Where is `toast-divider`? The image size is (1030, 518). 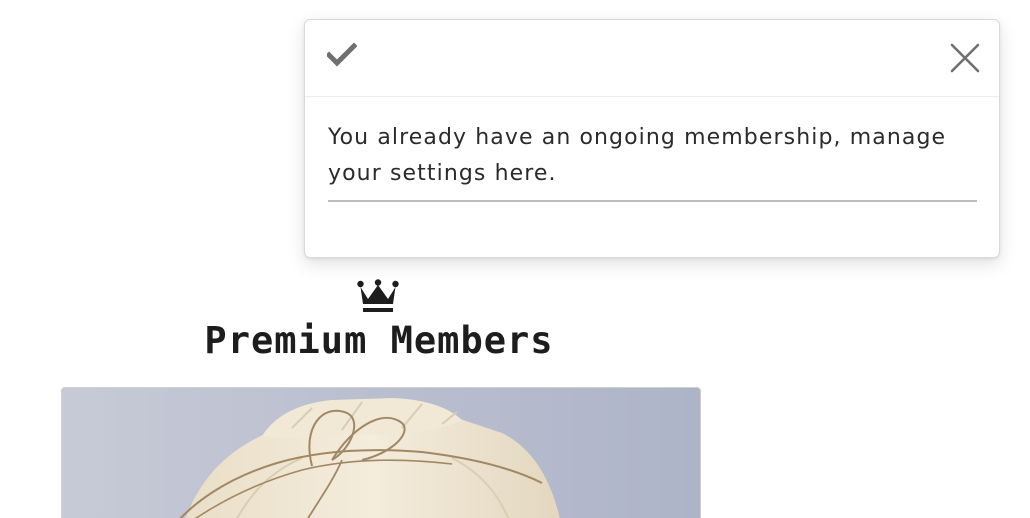 toast-divider is located at coordinates (652, 201).